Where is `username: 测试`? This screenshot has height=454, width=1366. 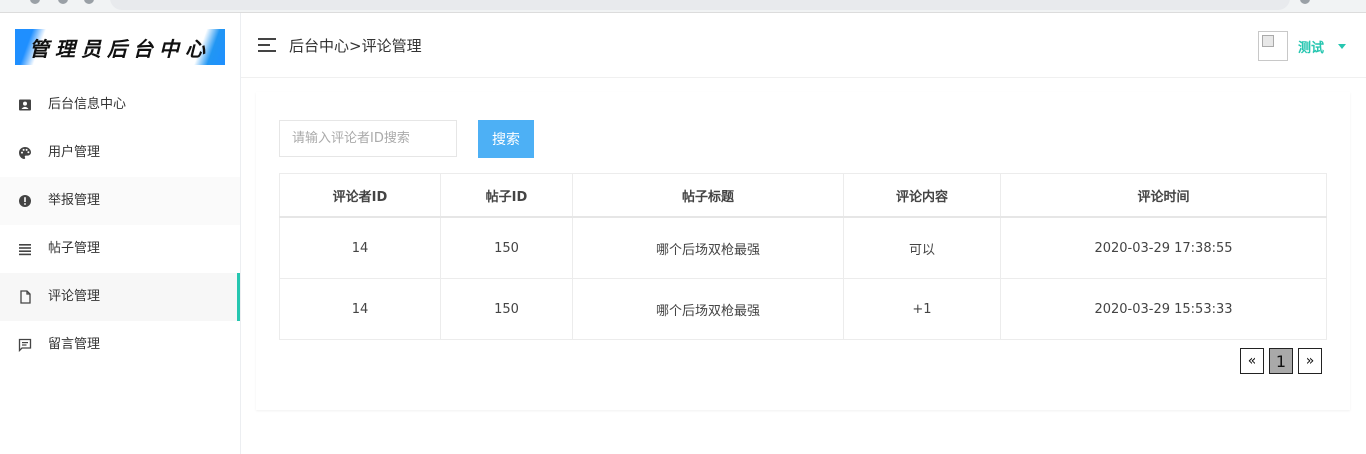
username: 测试 is located at coordinates (1311, 46).